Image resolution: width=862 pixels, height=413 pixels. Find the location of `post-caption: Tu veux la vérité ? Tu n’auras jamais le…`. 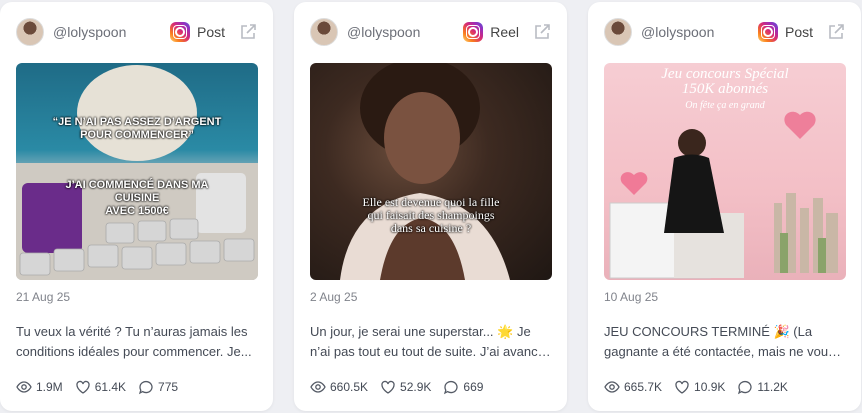

post-caption: Tu veux la vérité ? Tu n’auras jamais le… is located at coordinates (134, 341).